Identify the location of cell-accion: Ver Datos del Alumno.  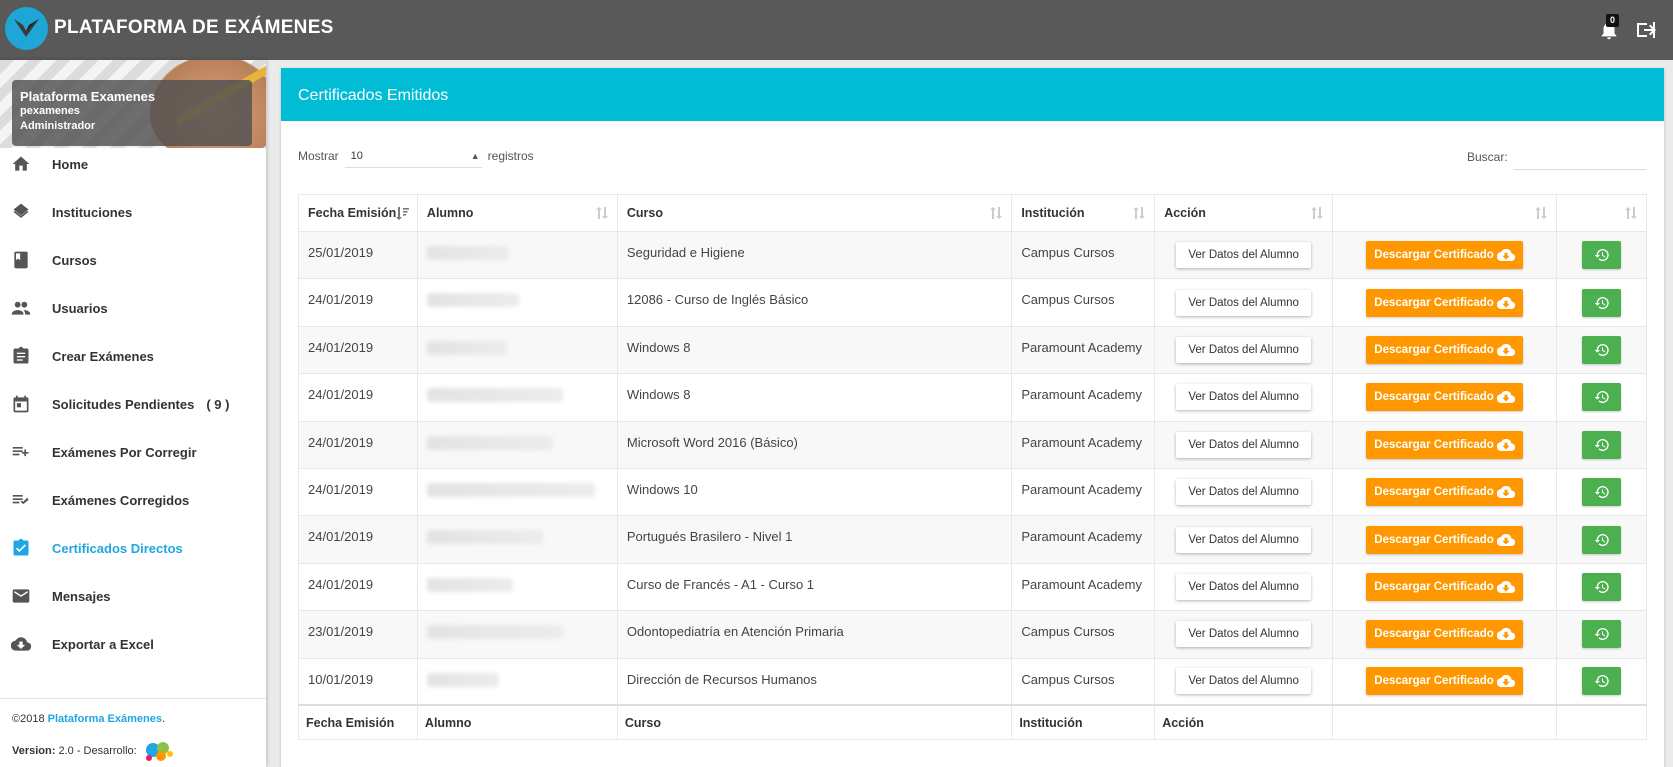
(1244, 539).